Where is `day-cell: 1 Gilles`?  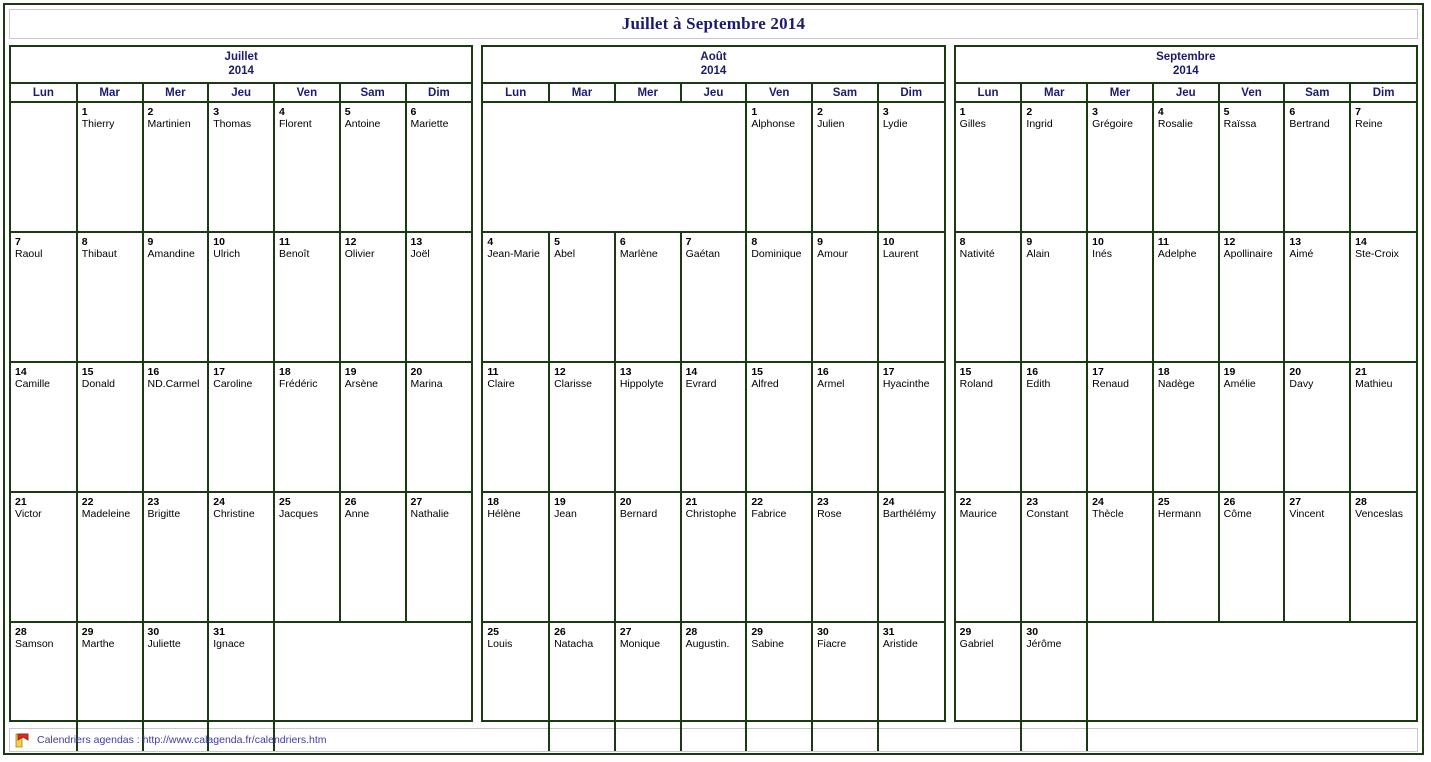 day-cell: 1 Gilles is located at coordinates (989, 167).